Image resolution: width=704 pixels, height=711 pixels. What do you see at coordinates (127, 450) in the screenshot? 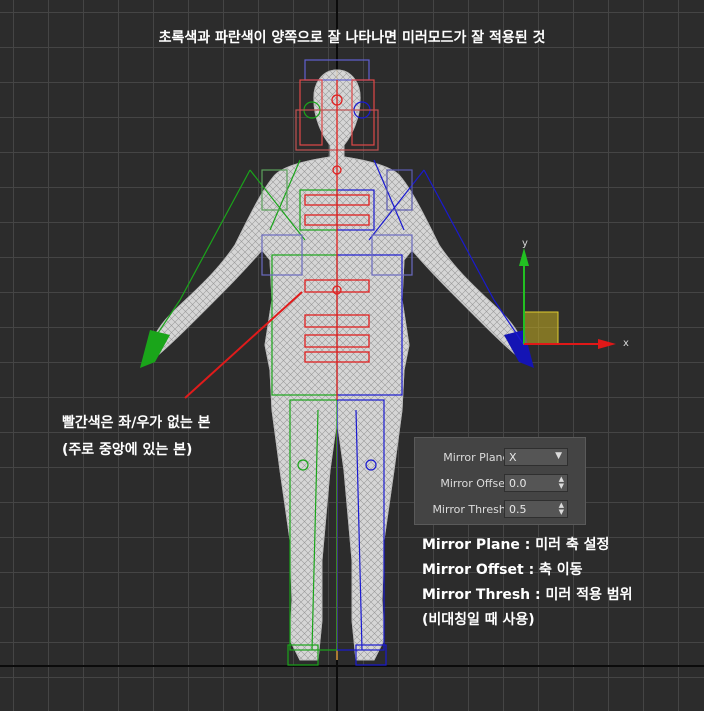
I see `center-bone-note-line2: (주로 중앙에 있는 본)` at bounding box center [127, 450].